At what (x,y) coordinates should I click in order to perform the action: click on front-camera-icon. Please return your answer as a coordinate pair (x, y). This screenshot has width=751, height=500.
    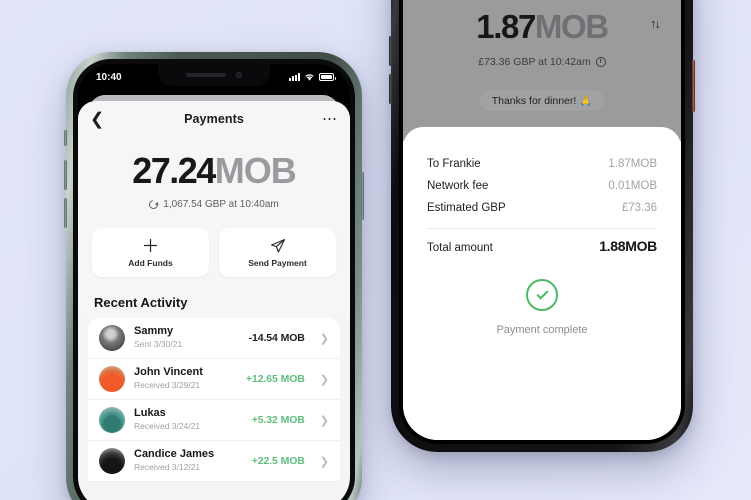
    Looking at the image, I should click on (239, 75).